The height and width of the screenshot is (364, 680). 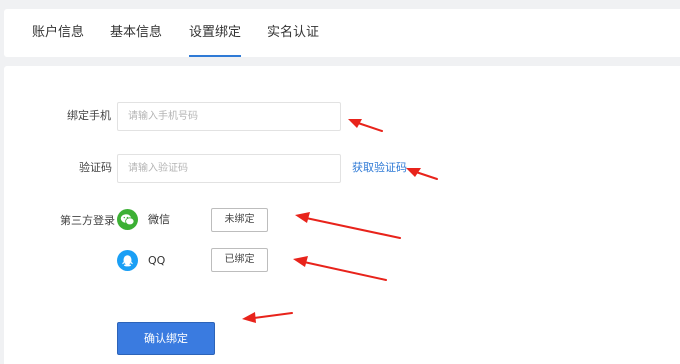 What do you see at coordinates (340, 268) in the screenshot?
I see `arrow-qq` at bounding box center [340, 268].